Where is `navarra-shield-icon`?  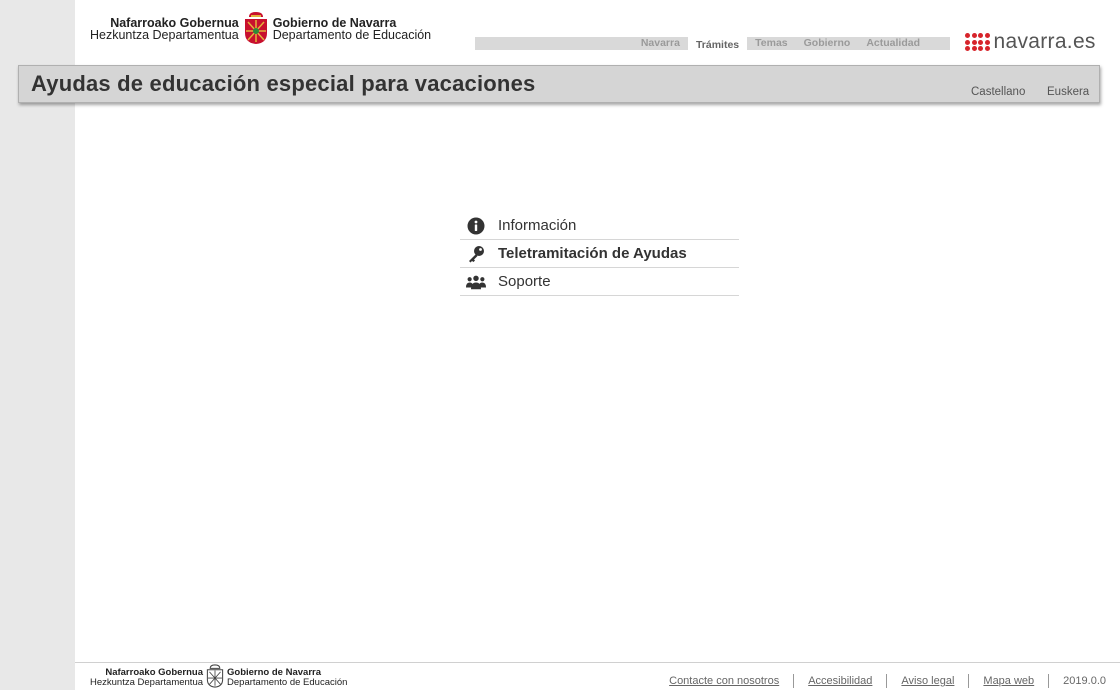
navarra-shield-icon is located at coordinates (255, 28).